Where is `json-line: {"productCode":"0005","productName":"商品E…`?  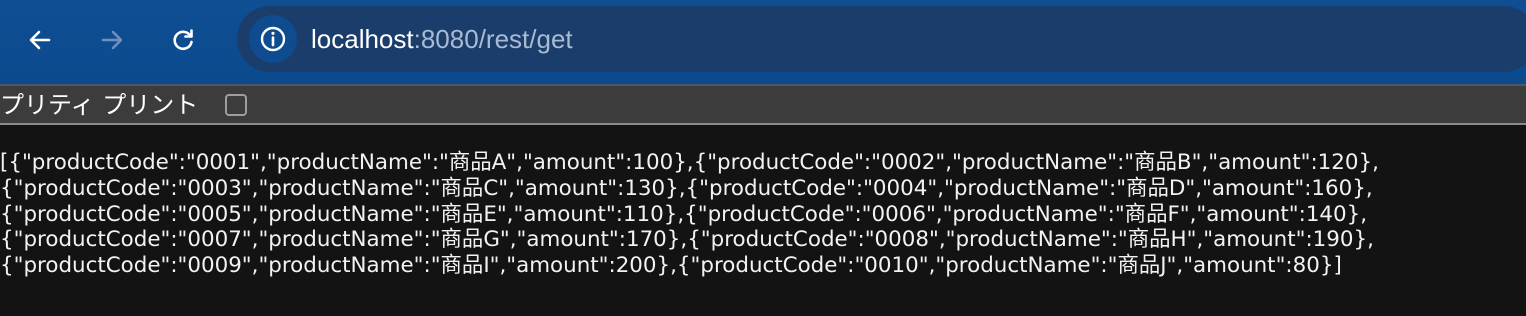 json-line: {"productCode":"0005","productName":"商品E… is located at coordinates (684, 214).